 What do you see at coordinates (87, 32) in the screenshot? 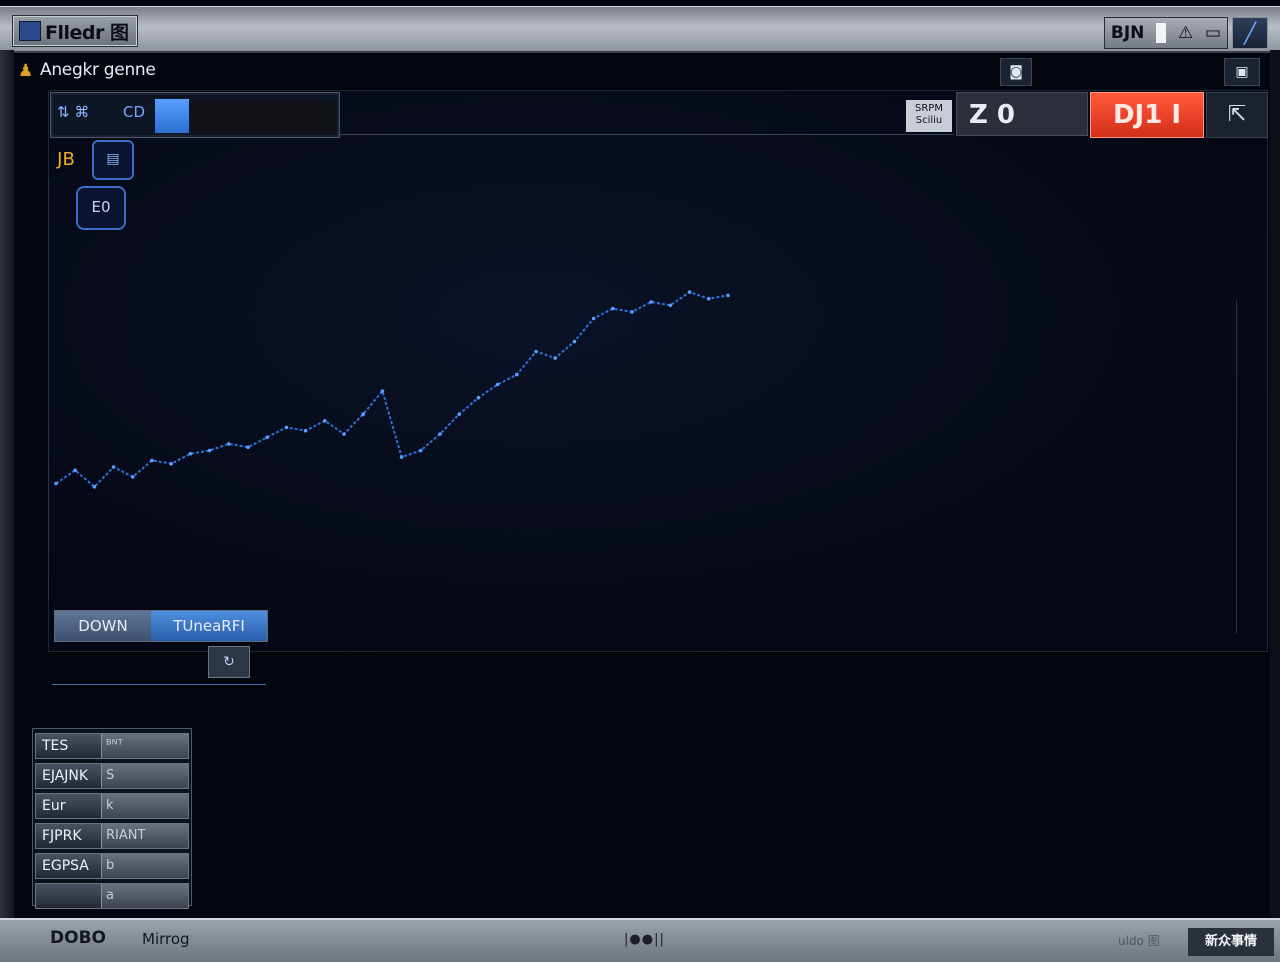
I see `window-title: Flledr 图` at bounding box center [87, 32].